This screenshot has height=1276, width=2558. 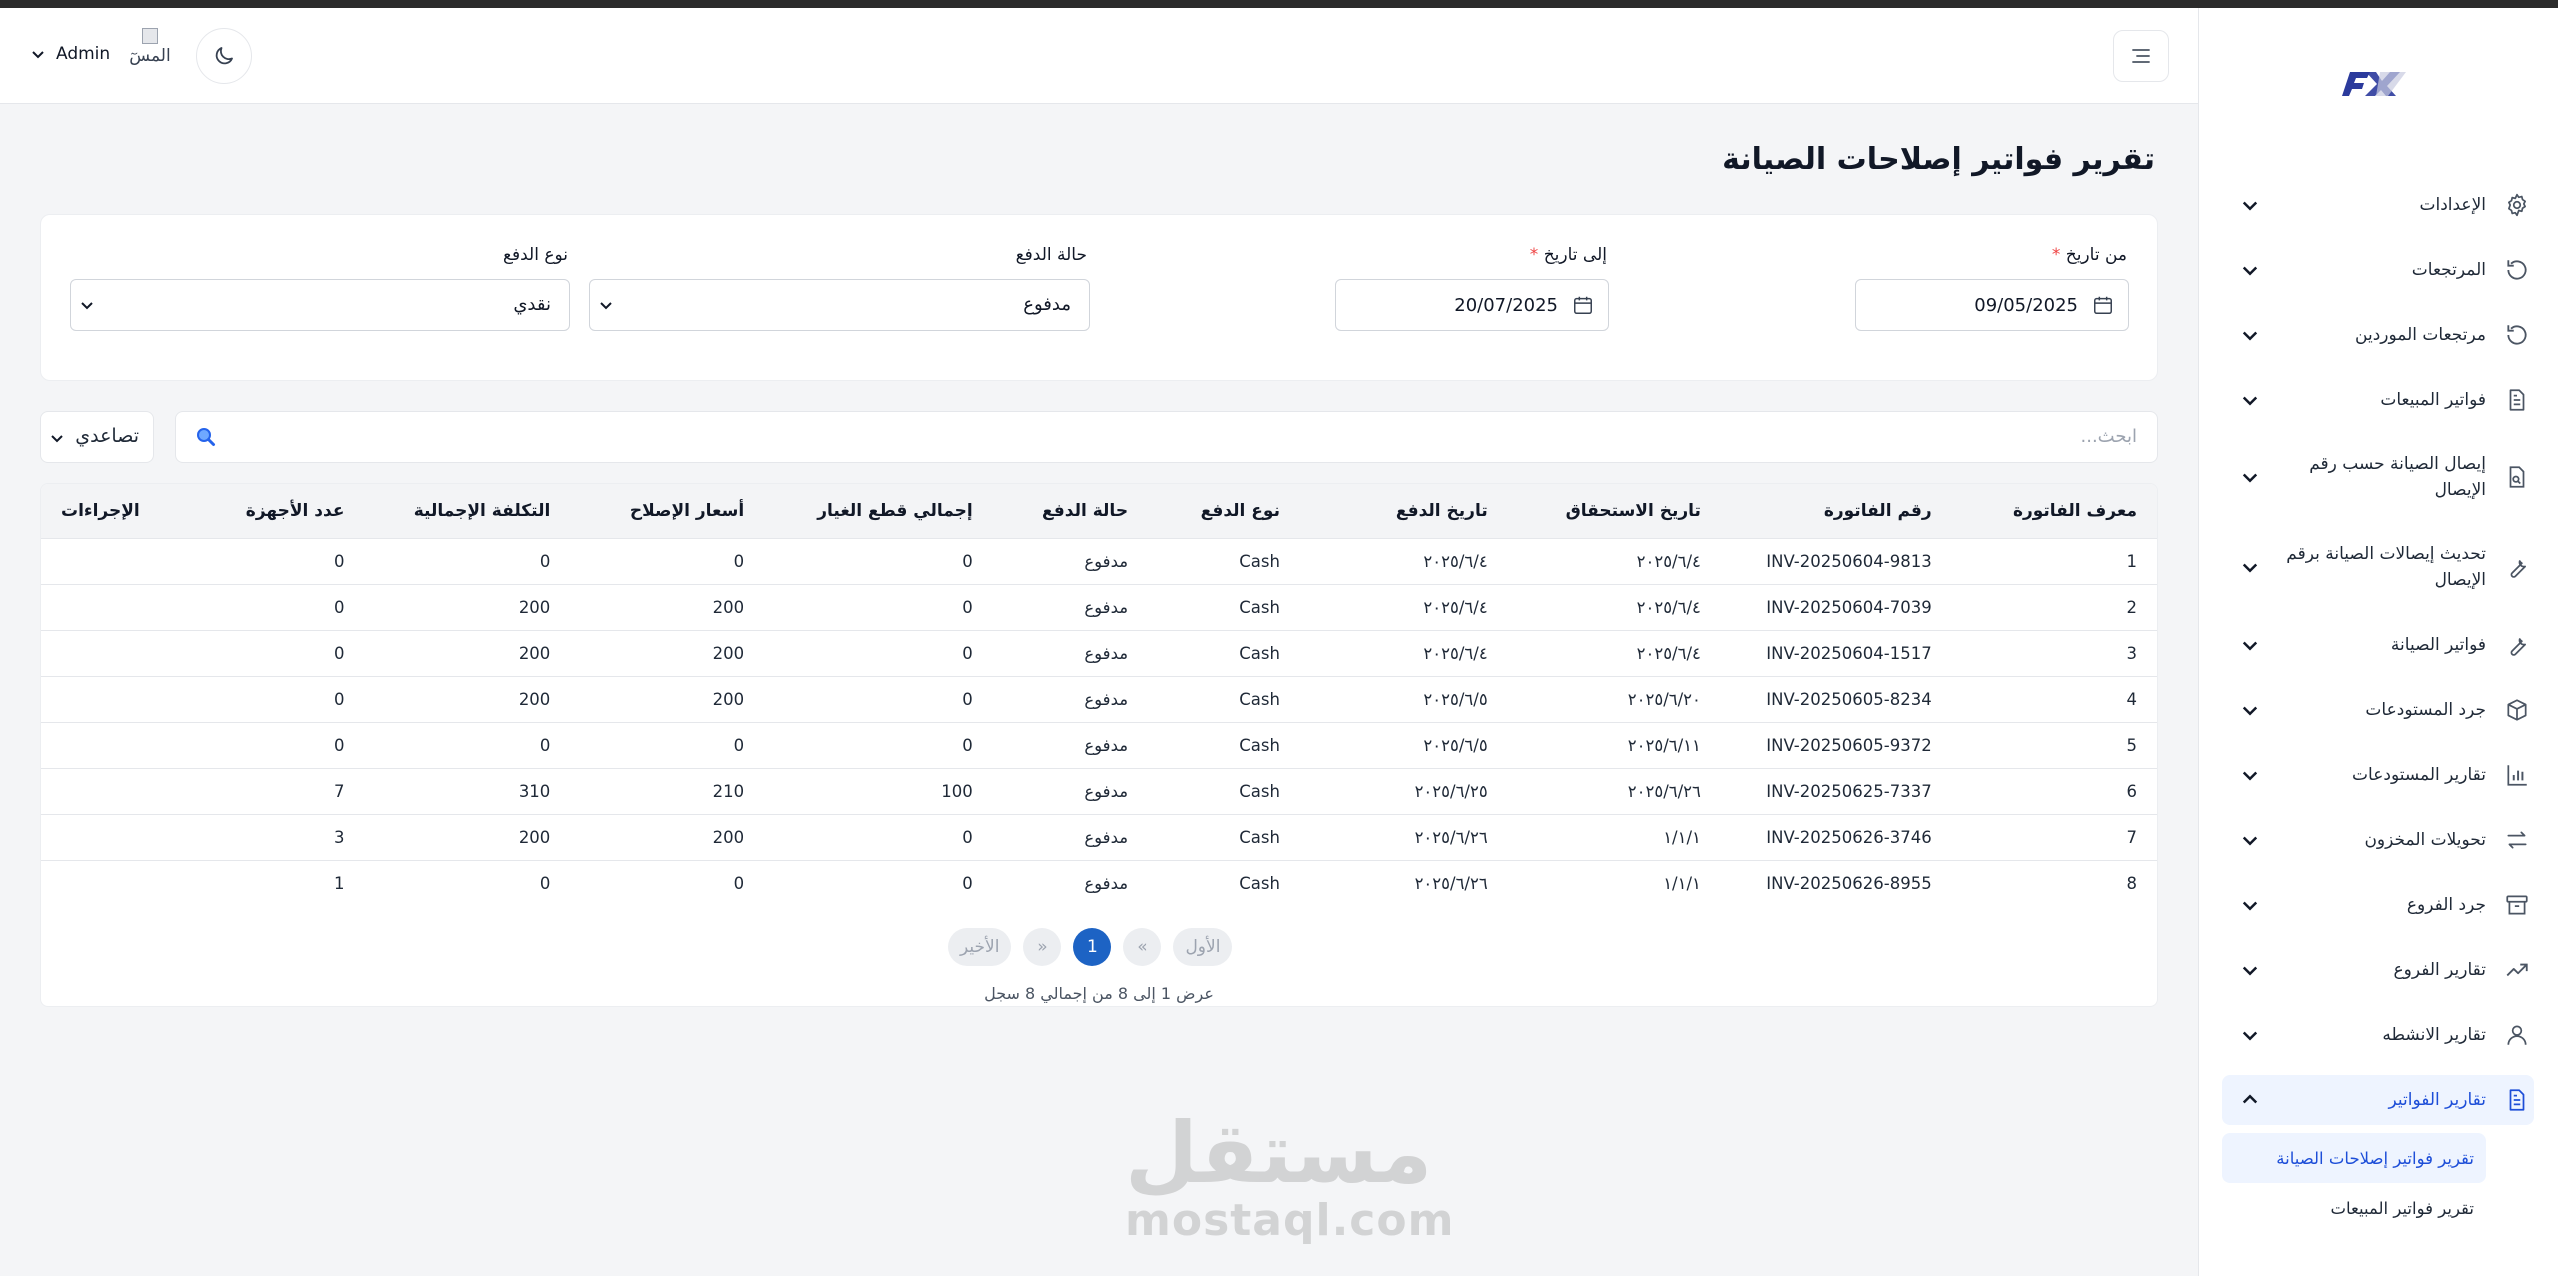 I want to click on records-summary: عرض 1 إلى 8 من إجمالي 8 سجل, so click(x=1099, y=993).